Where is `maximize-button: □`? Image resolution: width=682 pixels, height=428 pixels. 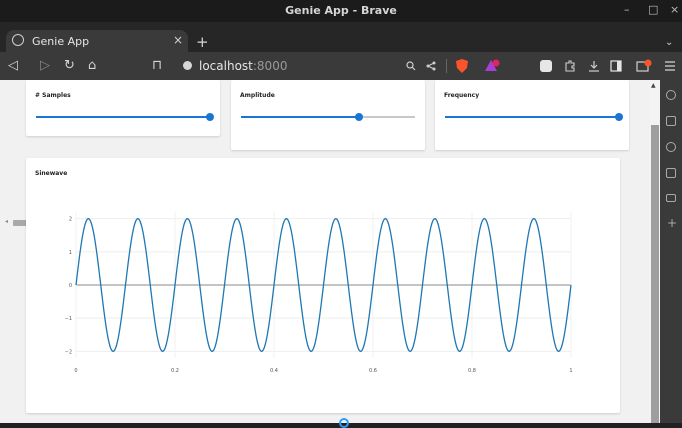 maximize-button: □ is located at coordinates (653, 9).